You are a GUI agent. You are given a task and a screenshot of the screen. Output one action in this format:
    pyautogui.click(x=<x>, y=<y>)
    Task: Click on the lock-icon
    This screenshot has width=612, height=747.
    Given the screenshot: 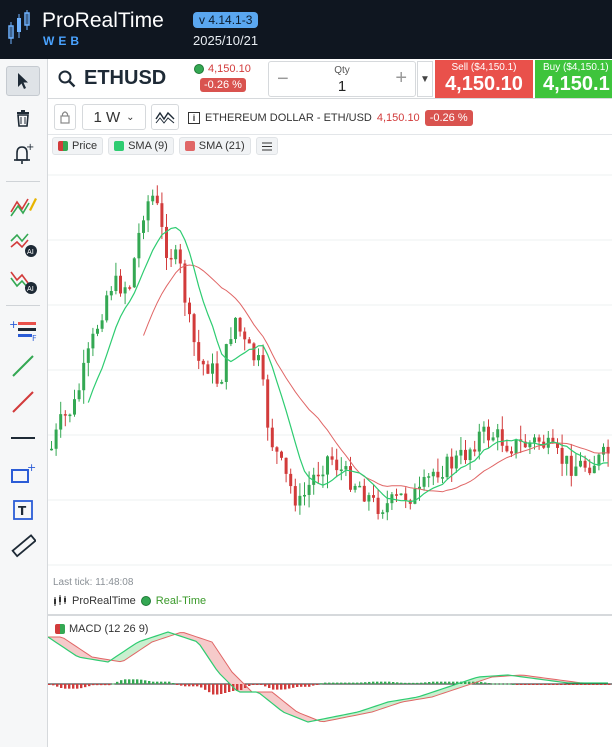 What is the action you would take?
    pyautogui.click(x=65, y=117)
    